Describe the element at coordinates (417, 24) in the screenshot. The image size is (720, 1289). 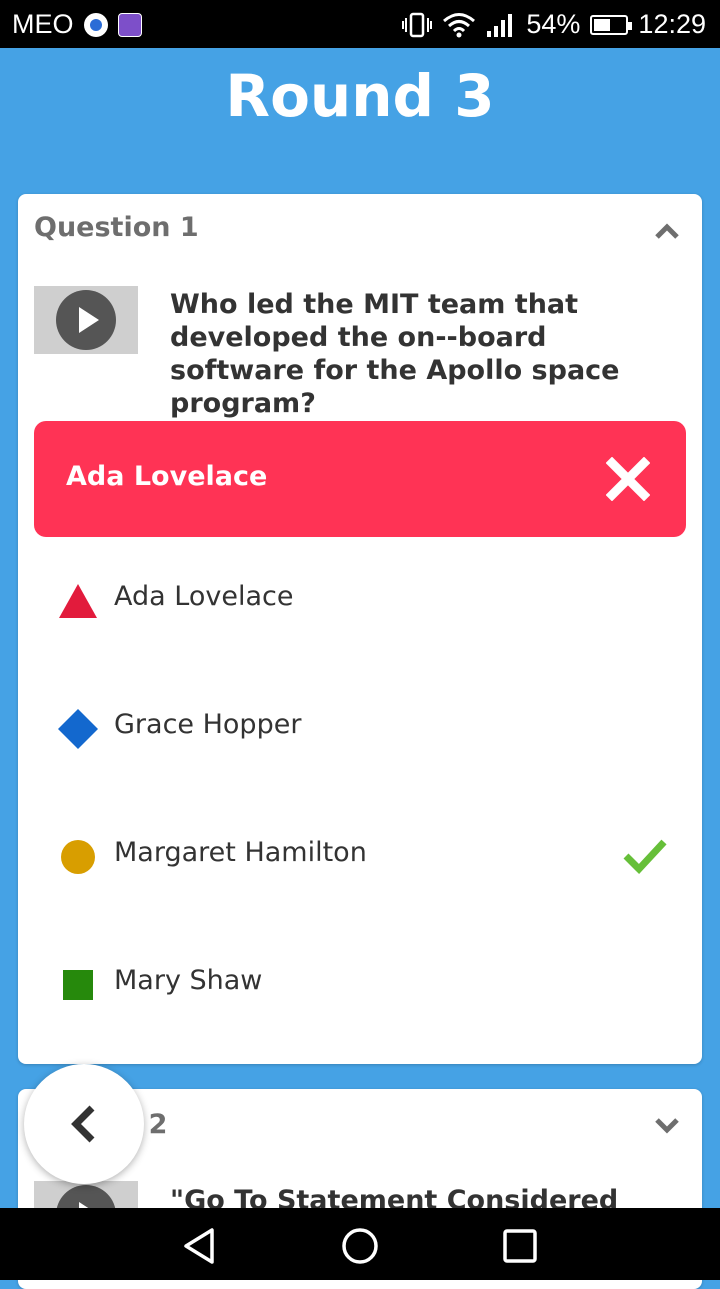
I see `vibrate-icon` at that location.